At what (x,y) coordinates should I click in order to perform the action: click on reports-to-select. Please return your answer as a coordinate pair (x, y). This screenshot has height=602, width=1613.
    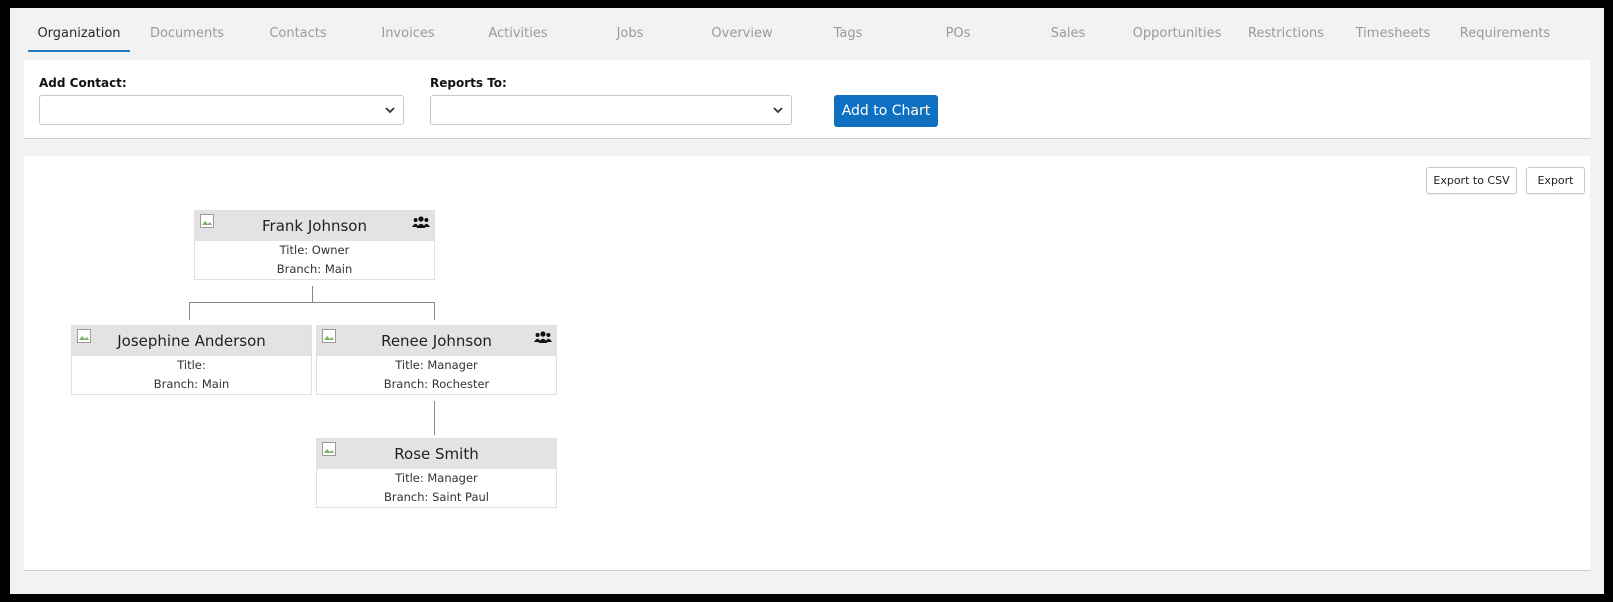
    Looking at the image, I should click on (611, 110).